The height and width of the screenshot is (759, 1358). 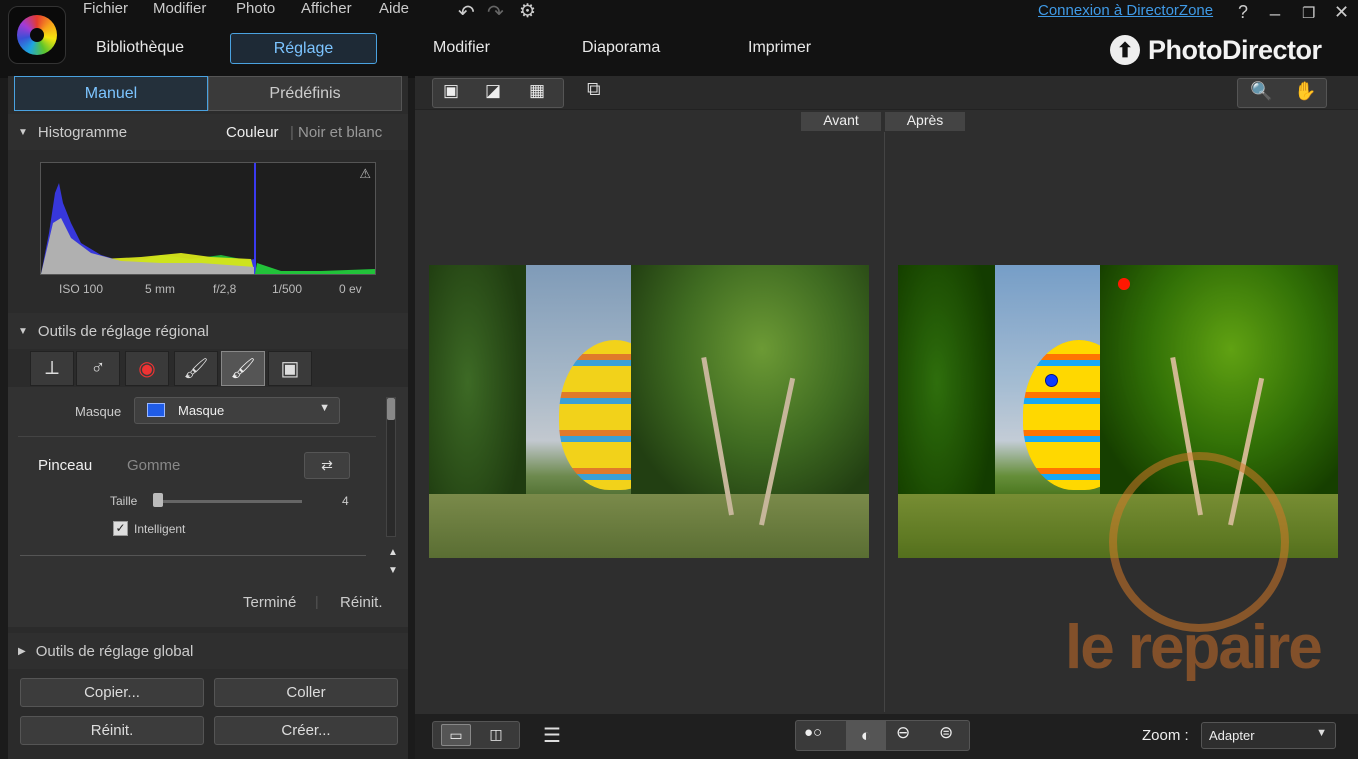 I want to click on done-button: Terminé, so click(x=269, y=602).